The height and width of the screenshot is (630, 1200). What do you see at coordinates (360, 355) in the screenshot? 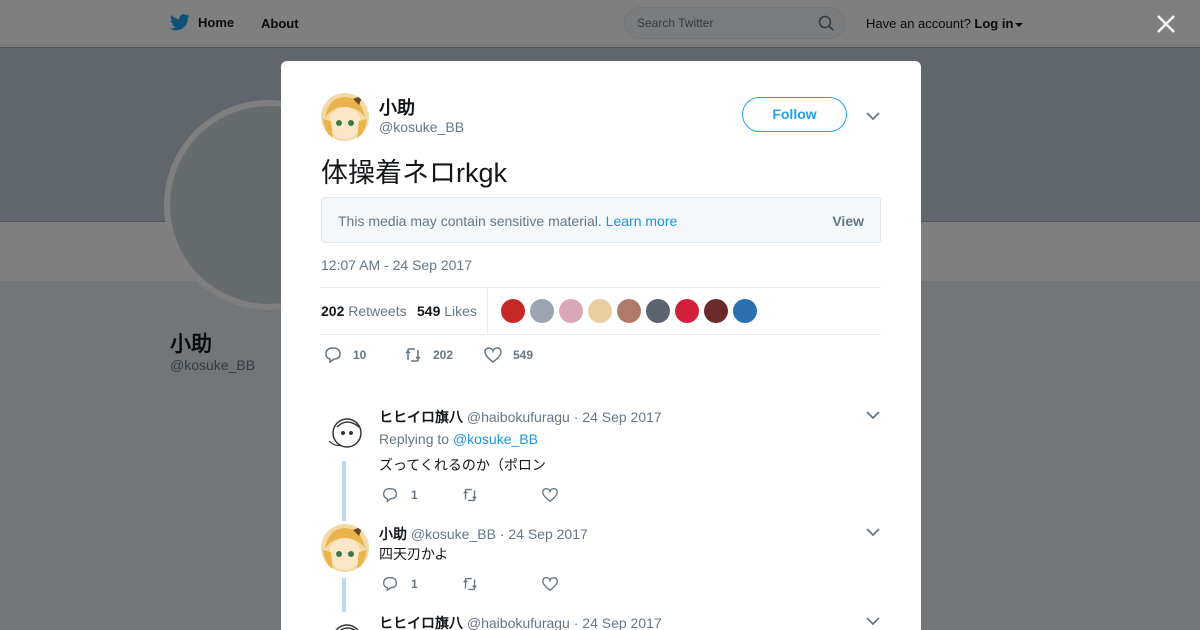
I see `reply-count: 10` at bounding box center [360, 355].